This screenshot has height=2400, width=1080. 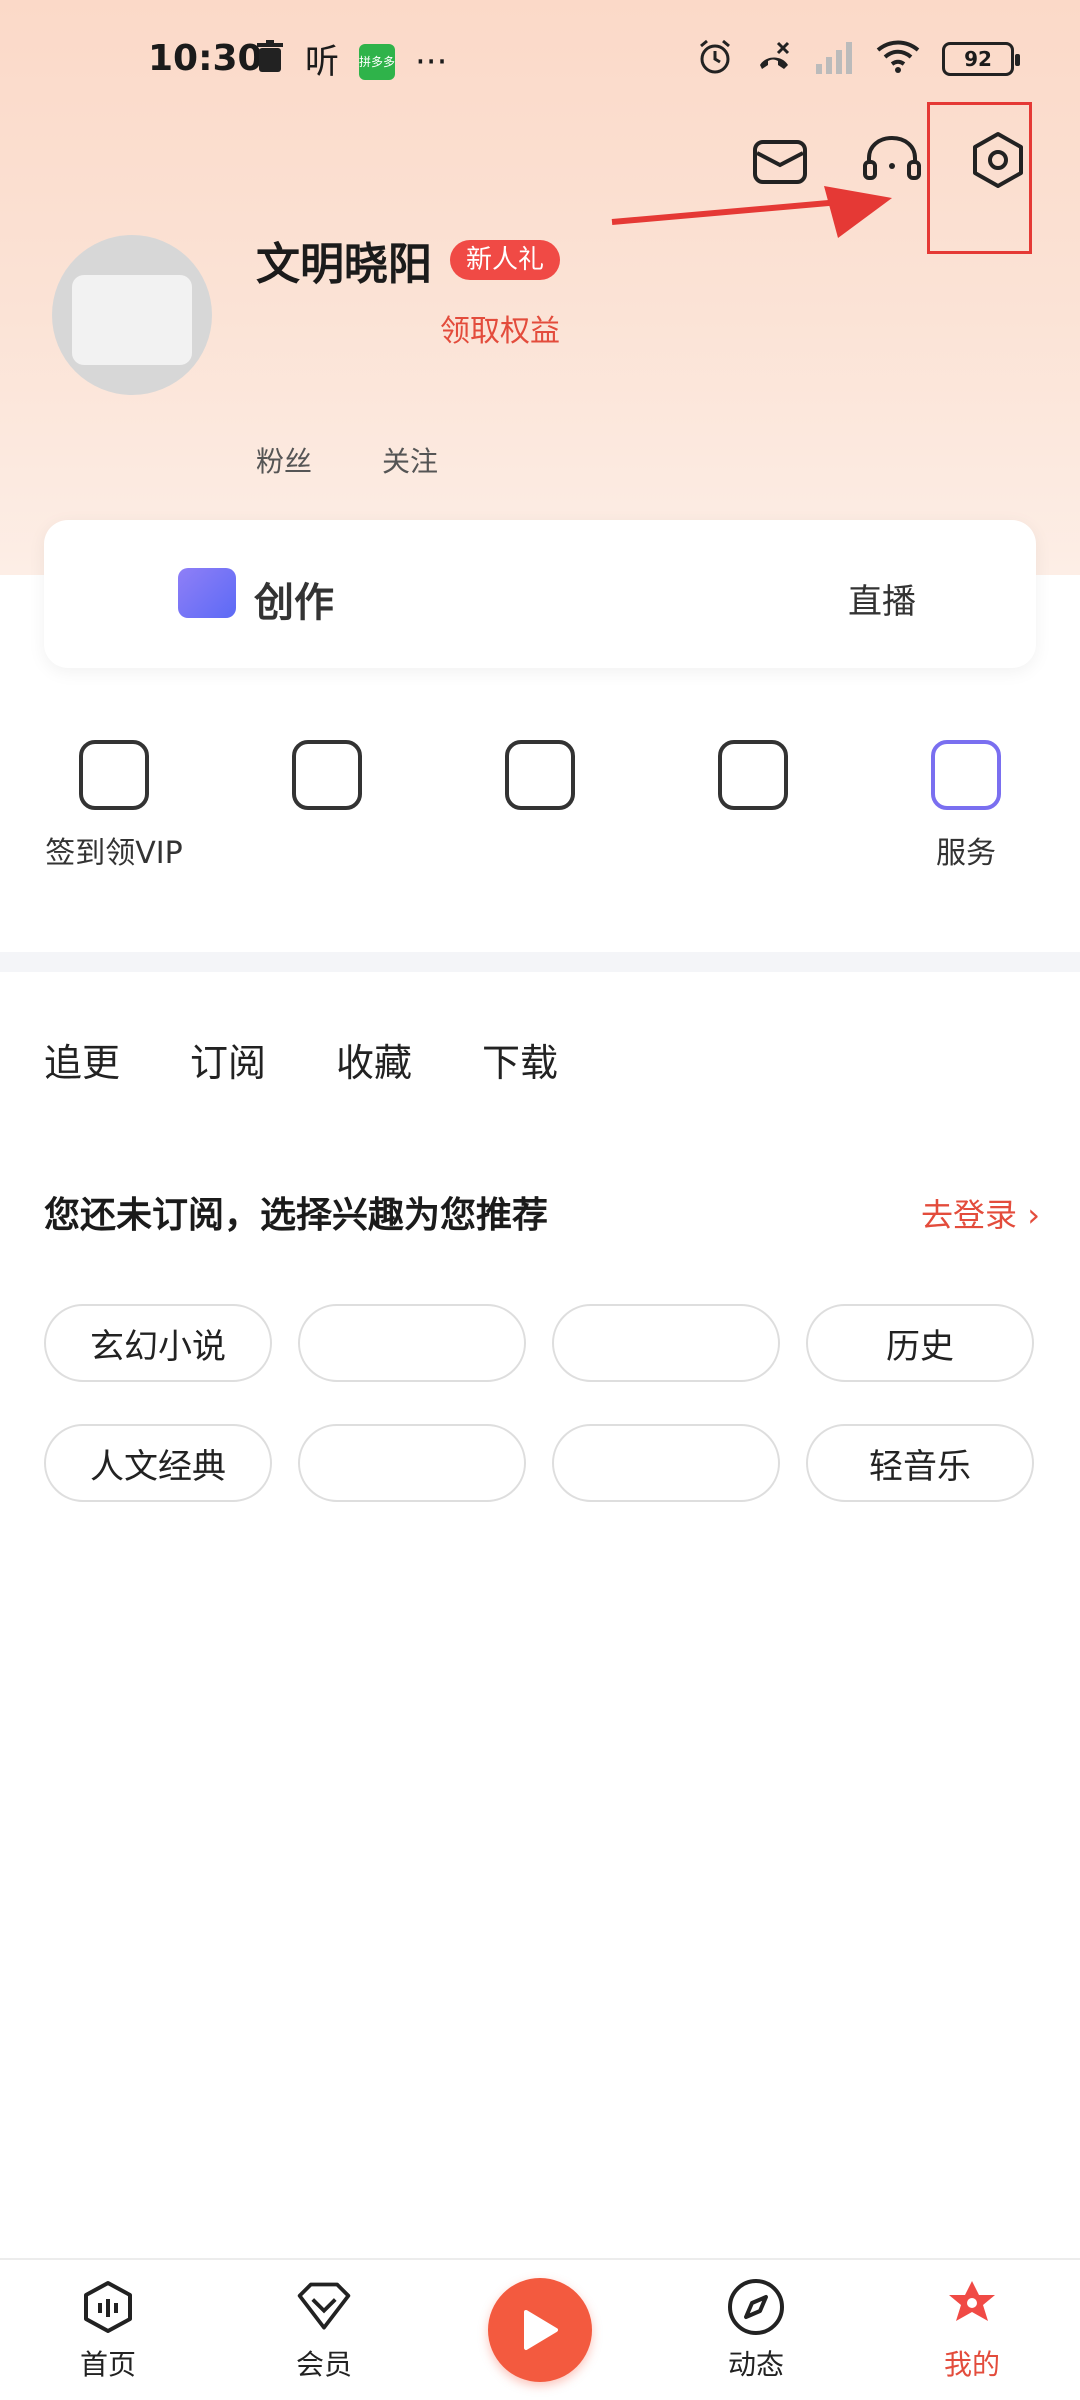 What do you see at coordinates (981, 59) in the screenshot?
I see `battery-indicator: 92` at bounding box center [981, 59].